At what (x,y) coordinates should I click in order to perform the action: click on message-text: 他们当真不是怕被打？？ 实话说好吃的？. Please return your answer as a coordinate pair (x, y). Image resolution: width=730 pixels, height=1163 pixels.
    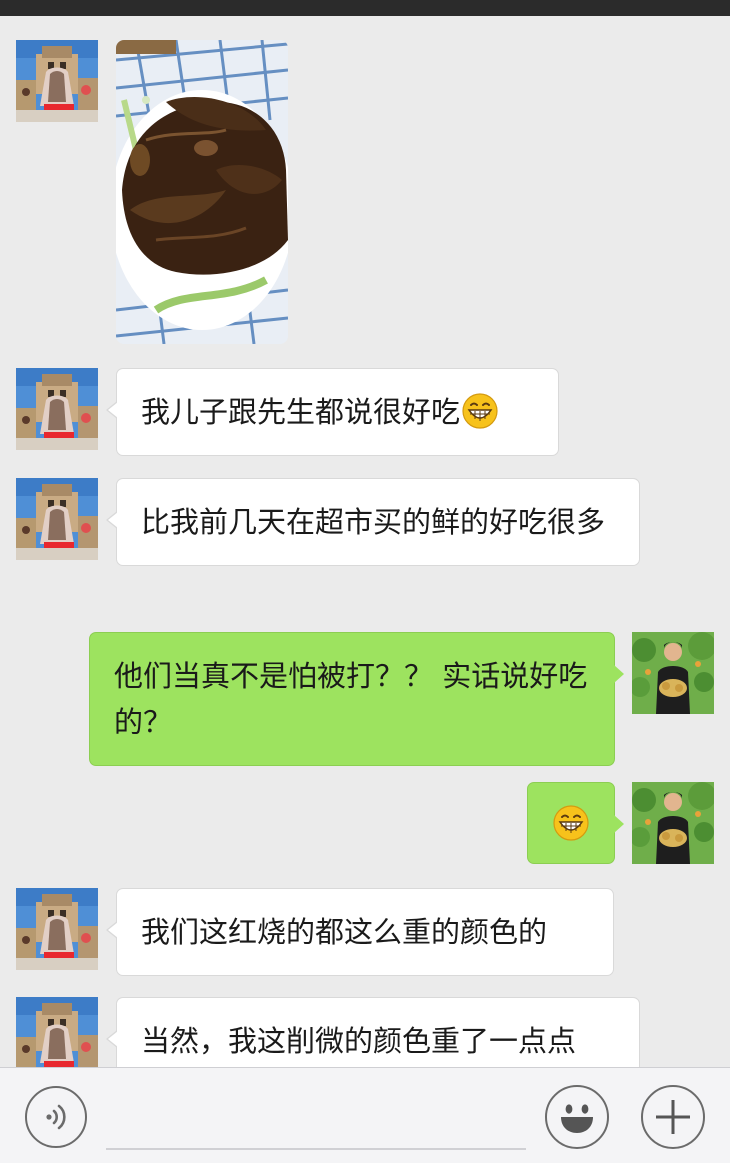
    Looking at the image, I should click on (351, 699).